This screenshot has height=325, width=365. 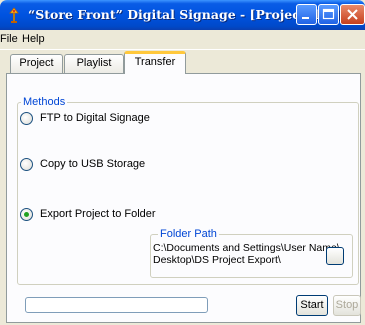 What do you see at coordinates (312, 305) in the screenshot?
I see `start-button: Start` at bounding box center [312, 305].